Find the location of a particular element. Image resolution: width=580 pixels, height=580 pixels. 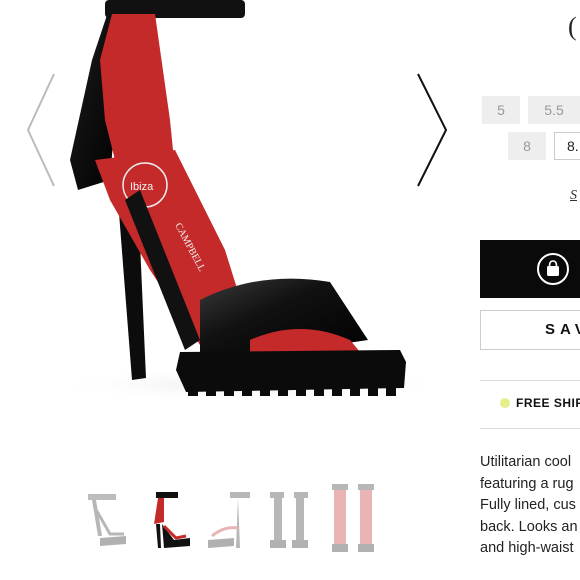

thumbnail-side-view-selected is located at coordinates (167, 516).